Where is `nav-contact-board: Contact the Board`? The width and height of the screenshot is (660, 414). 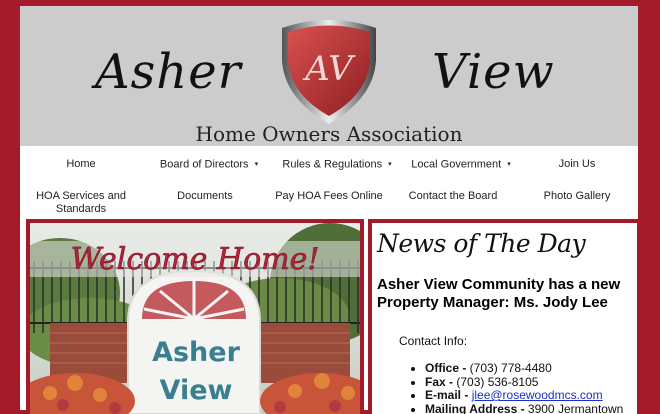
nav-contact-board: Contact the Board is located at coordinates (453, 196).